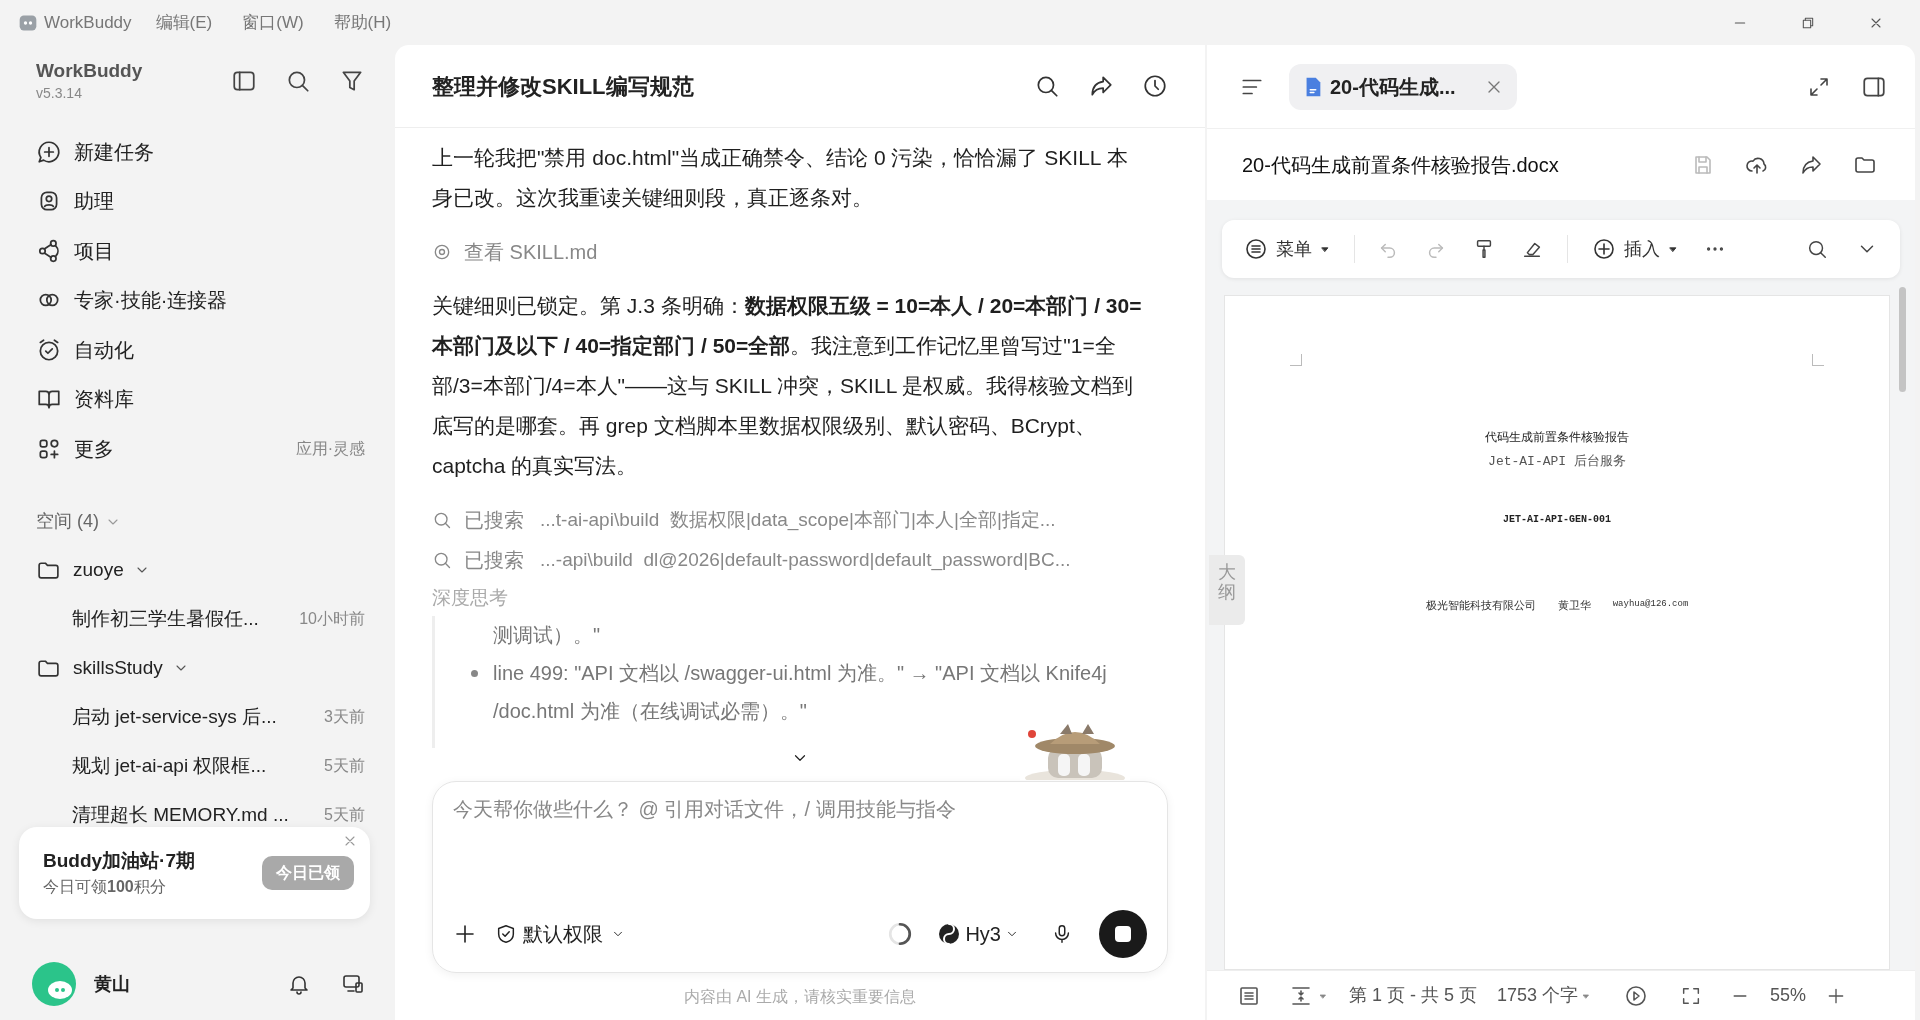 Image resolution: width=1920 pixels, height=1020 pixels. I want to click on author-name: 黄卫华, so click(1574, 605).